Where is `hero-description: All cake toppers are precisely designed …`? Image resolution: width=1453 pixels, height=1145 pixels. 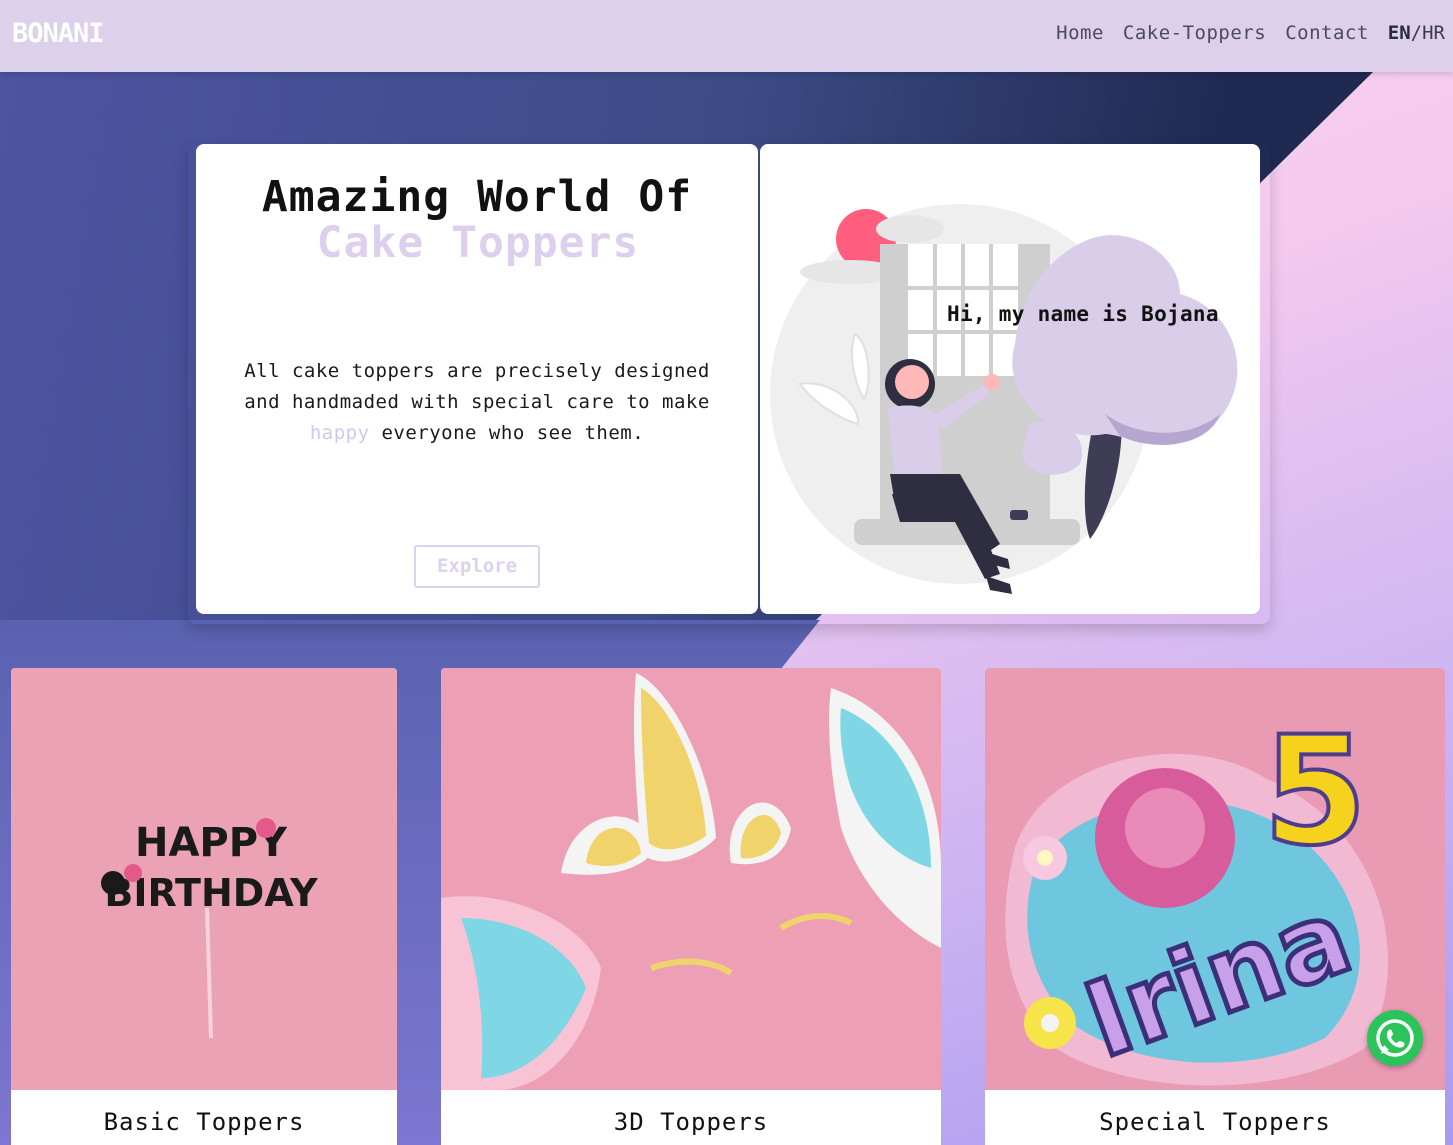
hero-description: All cake toppers are precisely designed … is located at coordinates (477, 402).